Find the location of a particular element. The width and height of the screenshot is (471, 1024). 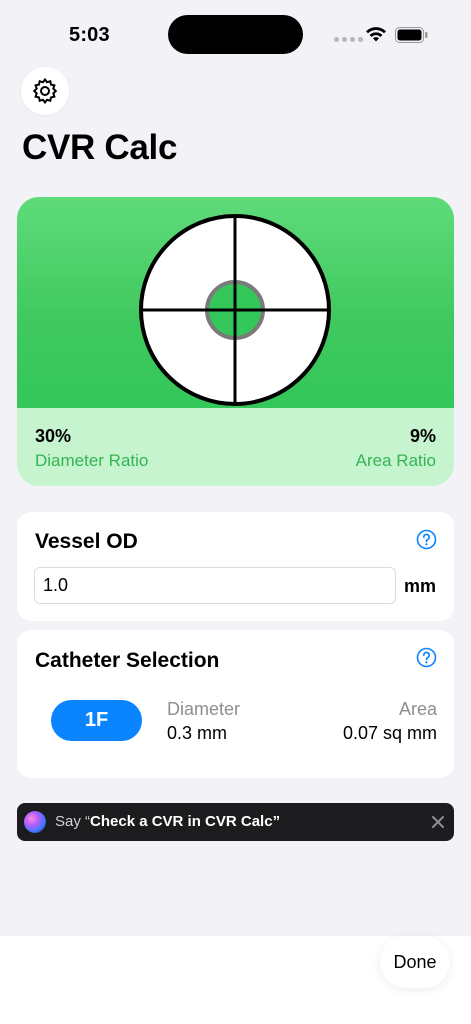

page-title: CVR Calc is located at coordinates (100, 147).